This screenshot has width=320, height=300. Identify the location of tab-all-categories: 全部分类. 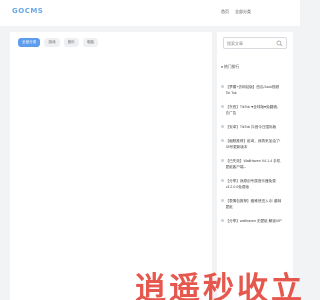
(29, 42).